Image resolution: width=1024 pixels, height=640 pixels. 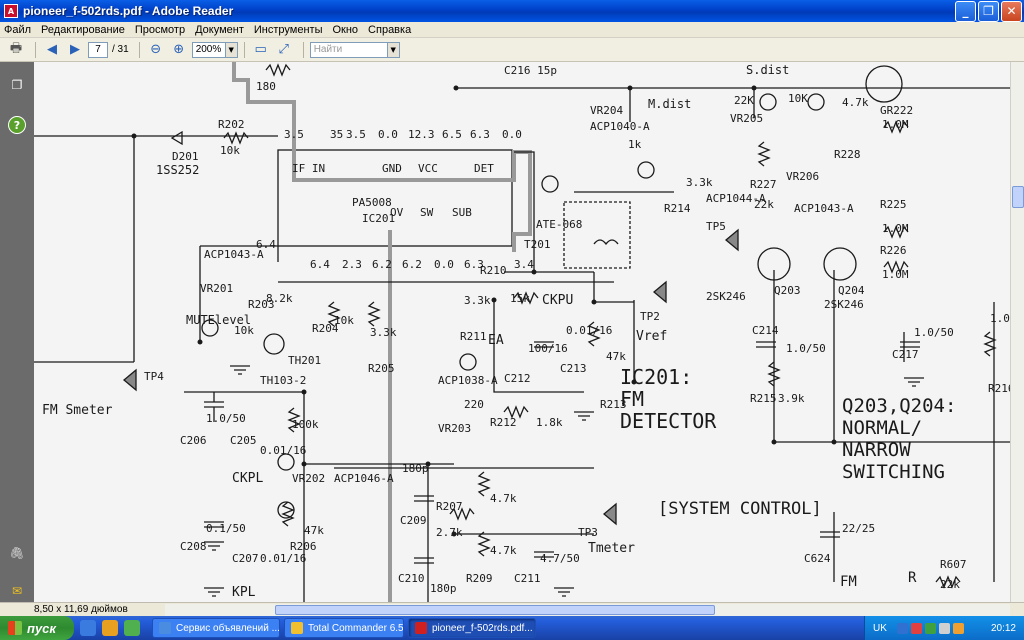 What do you see at coordinates (767, 70) in the screenshot?
I see `label-s-dist: S.dist` at bounding box center [767, 70].